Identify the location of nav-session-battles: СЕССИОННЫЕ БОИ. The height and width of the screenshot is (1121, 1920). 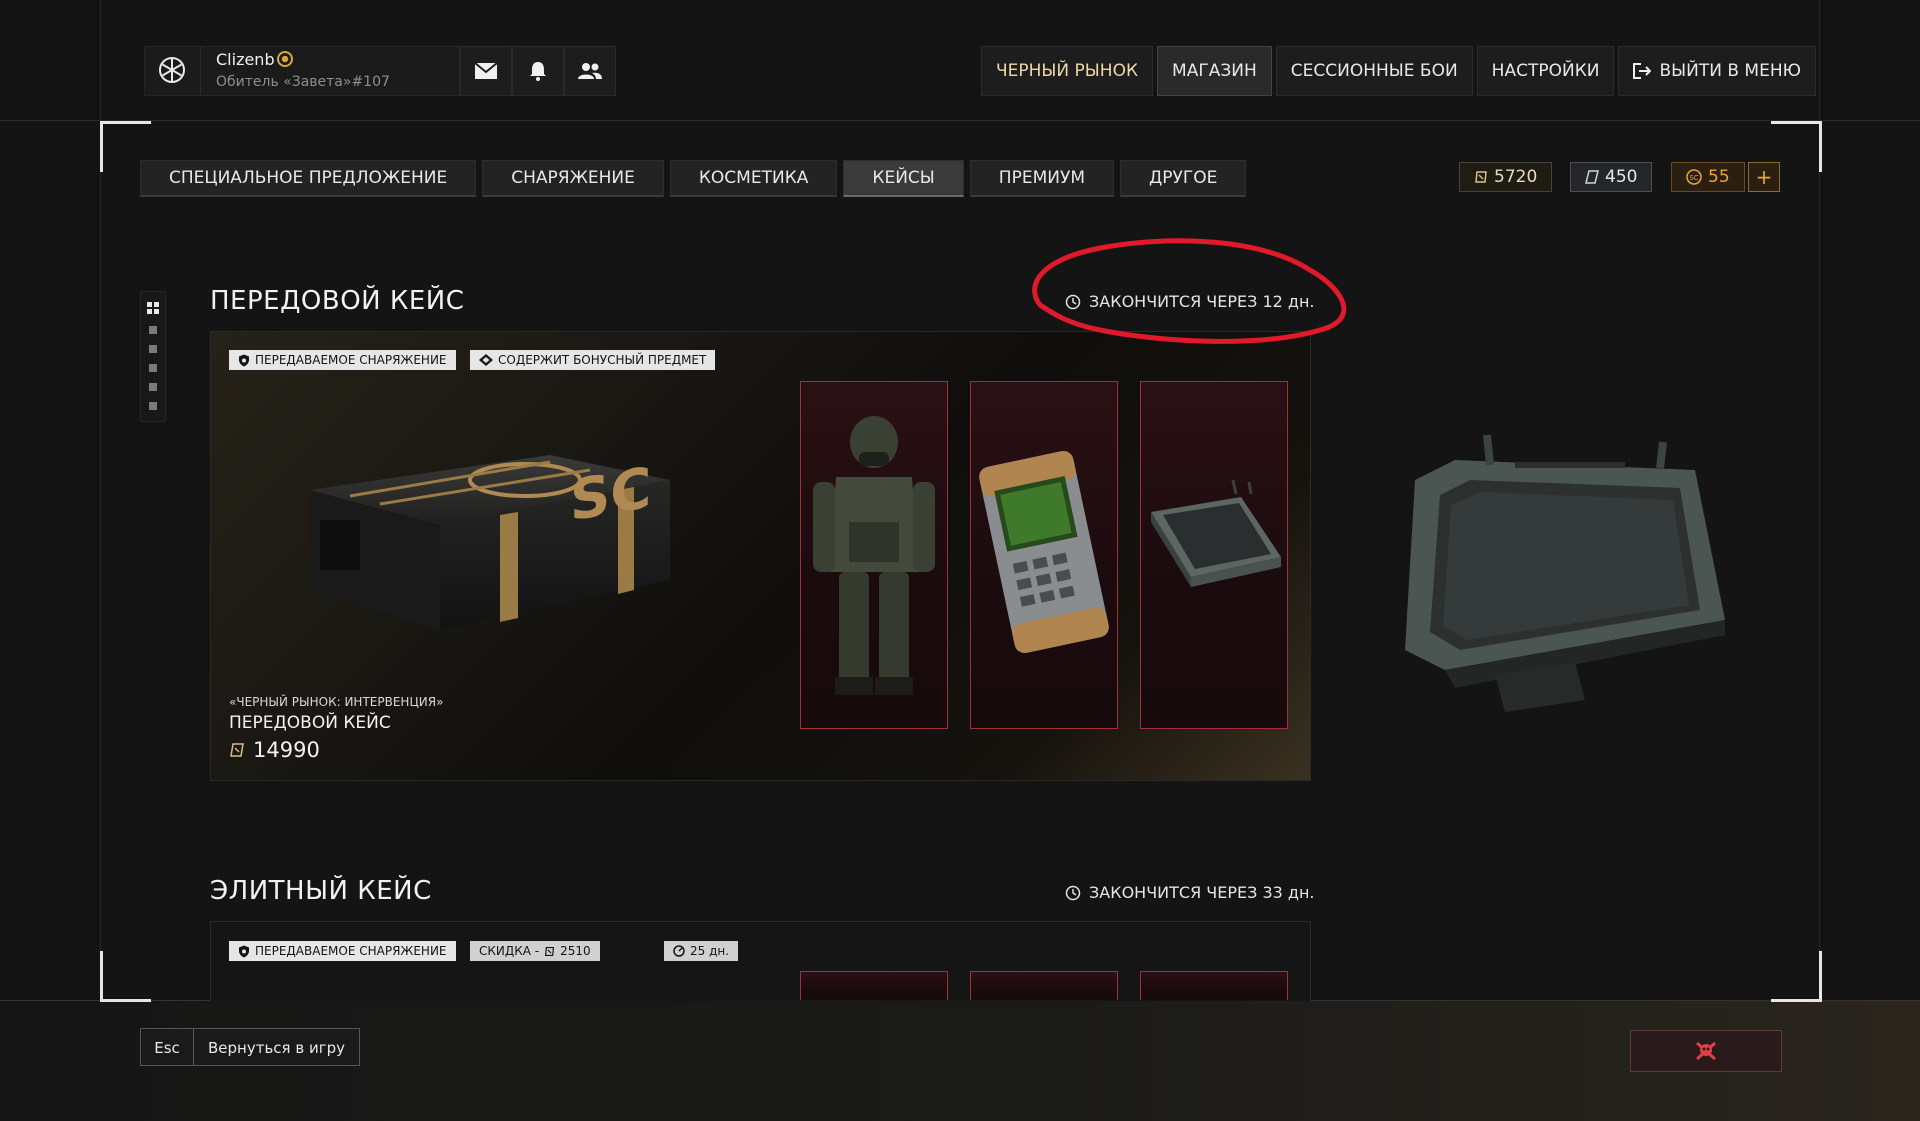
(1374, 71).